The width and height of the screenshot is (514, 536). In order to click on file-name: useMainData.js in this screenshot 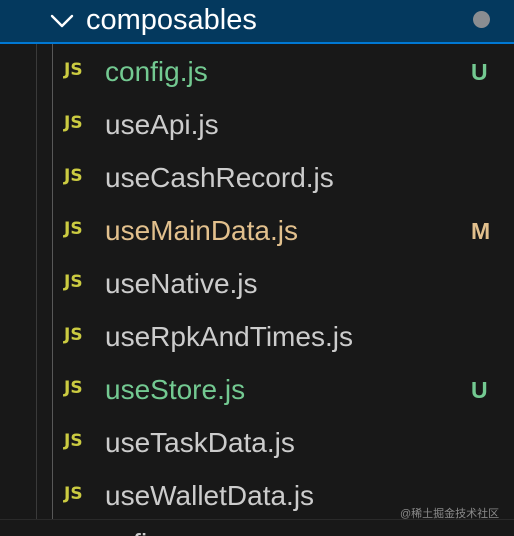, I will do `click(201, 230)`.